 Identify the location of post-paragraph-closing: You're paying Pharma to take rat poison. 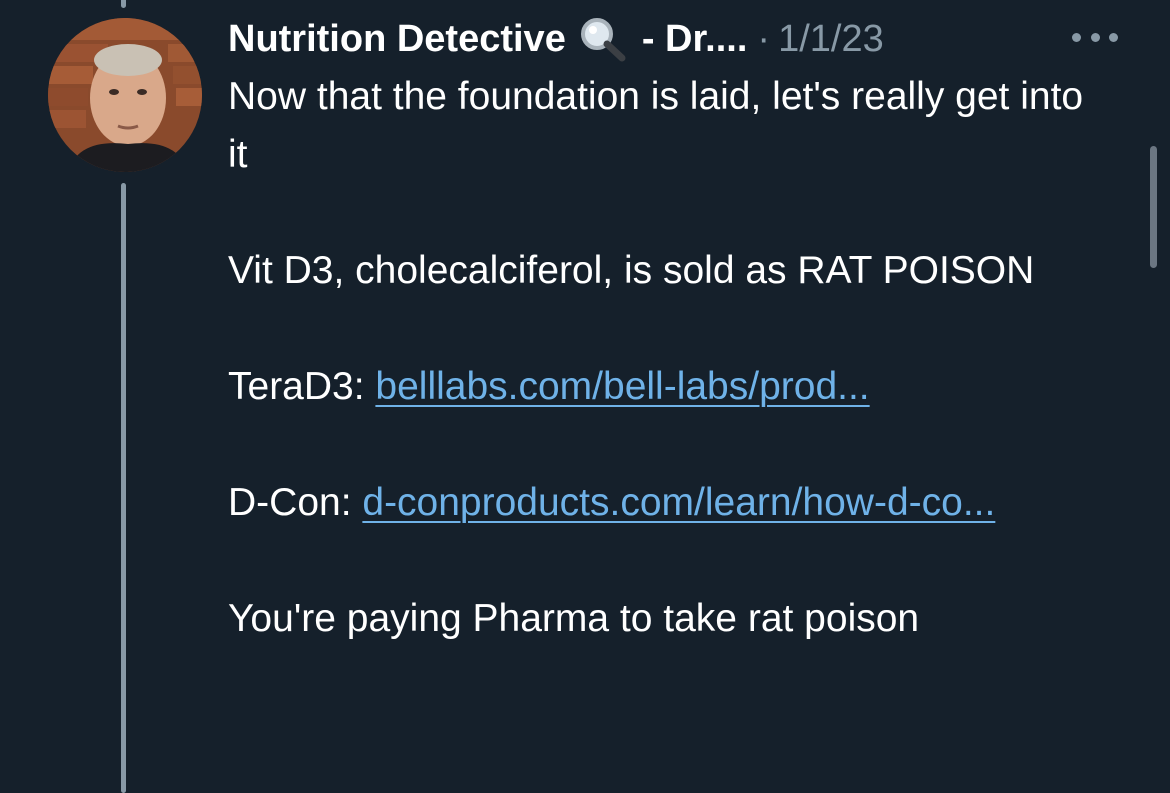
(574, 618).